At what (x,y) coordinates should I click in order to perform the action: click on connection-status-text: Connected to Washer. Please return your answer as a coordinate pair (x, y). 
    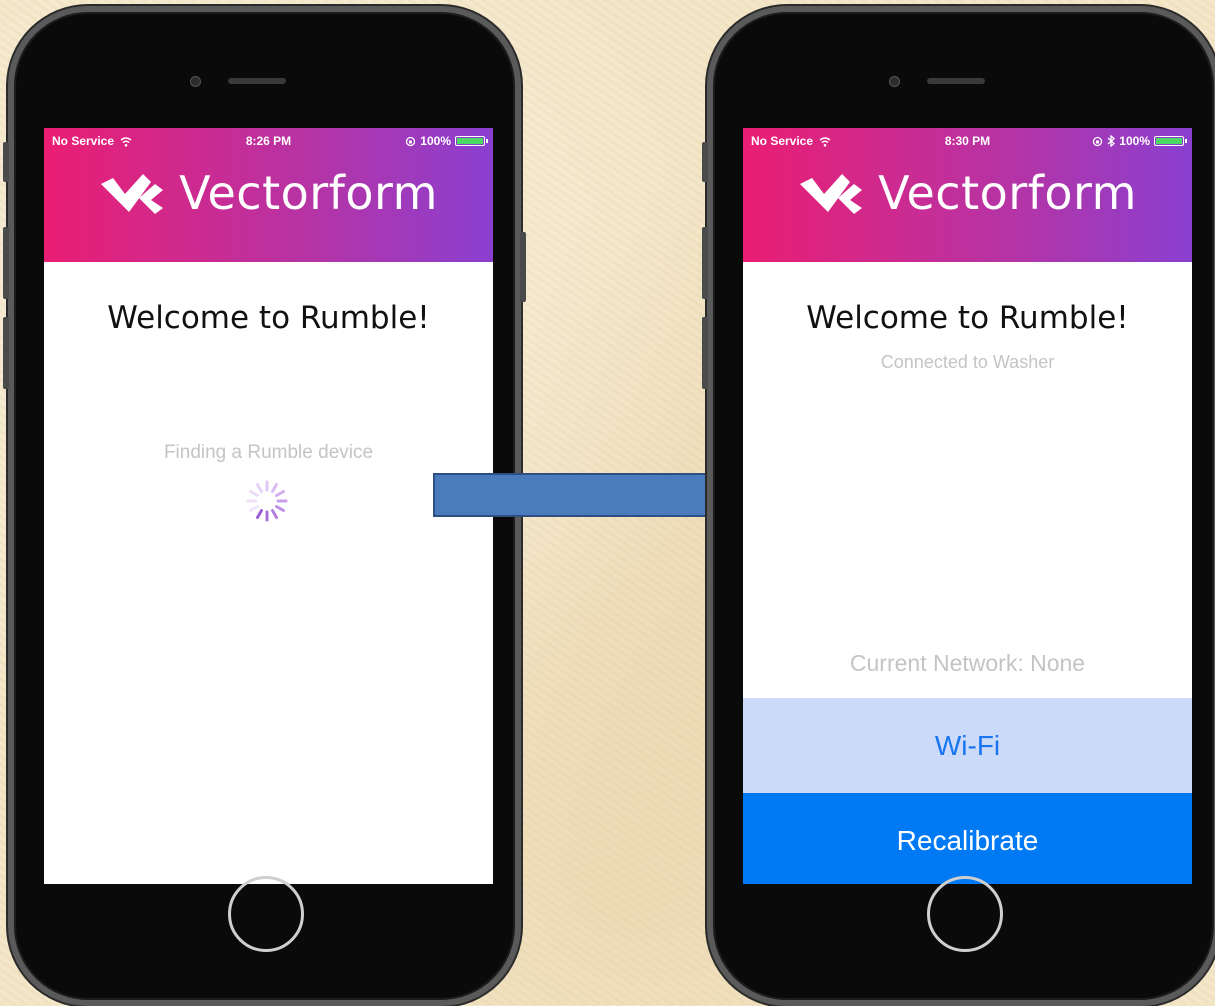
    Looking at the image, I should click on (967, 362).